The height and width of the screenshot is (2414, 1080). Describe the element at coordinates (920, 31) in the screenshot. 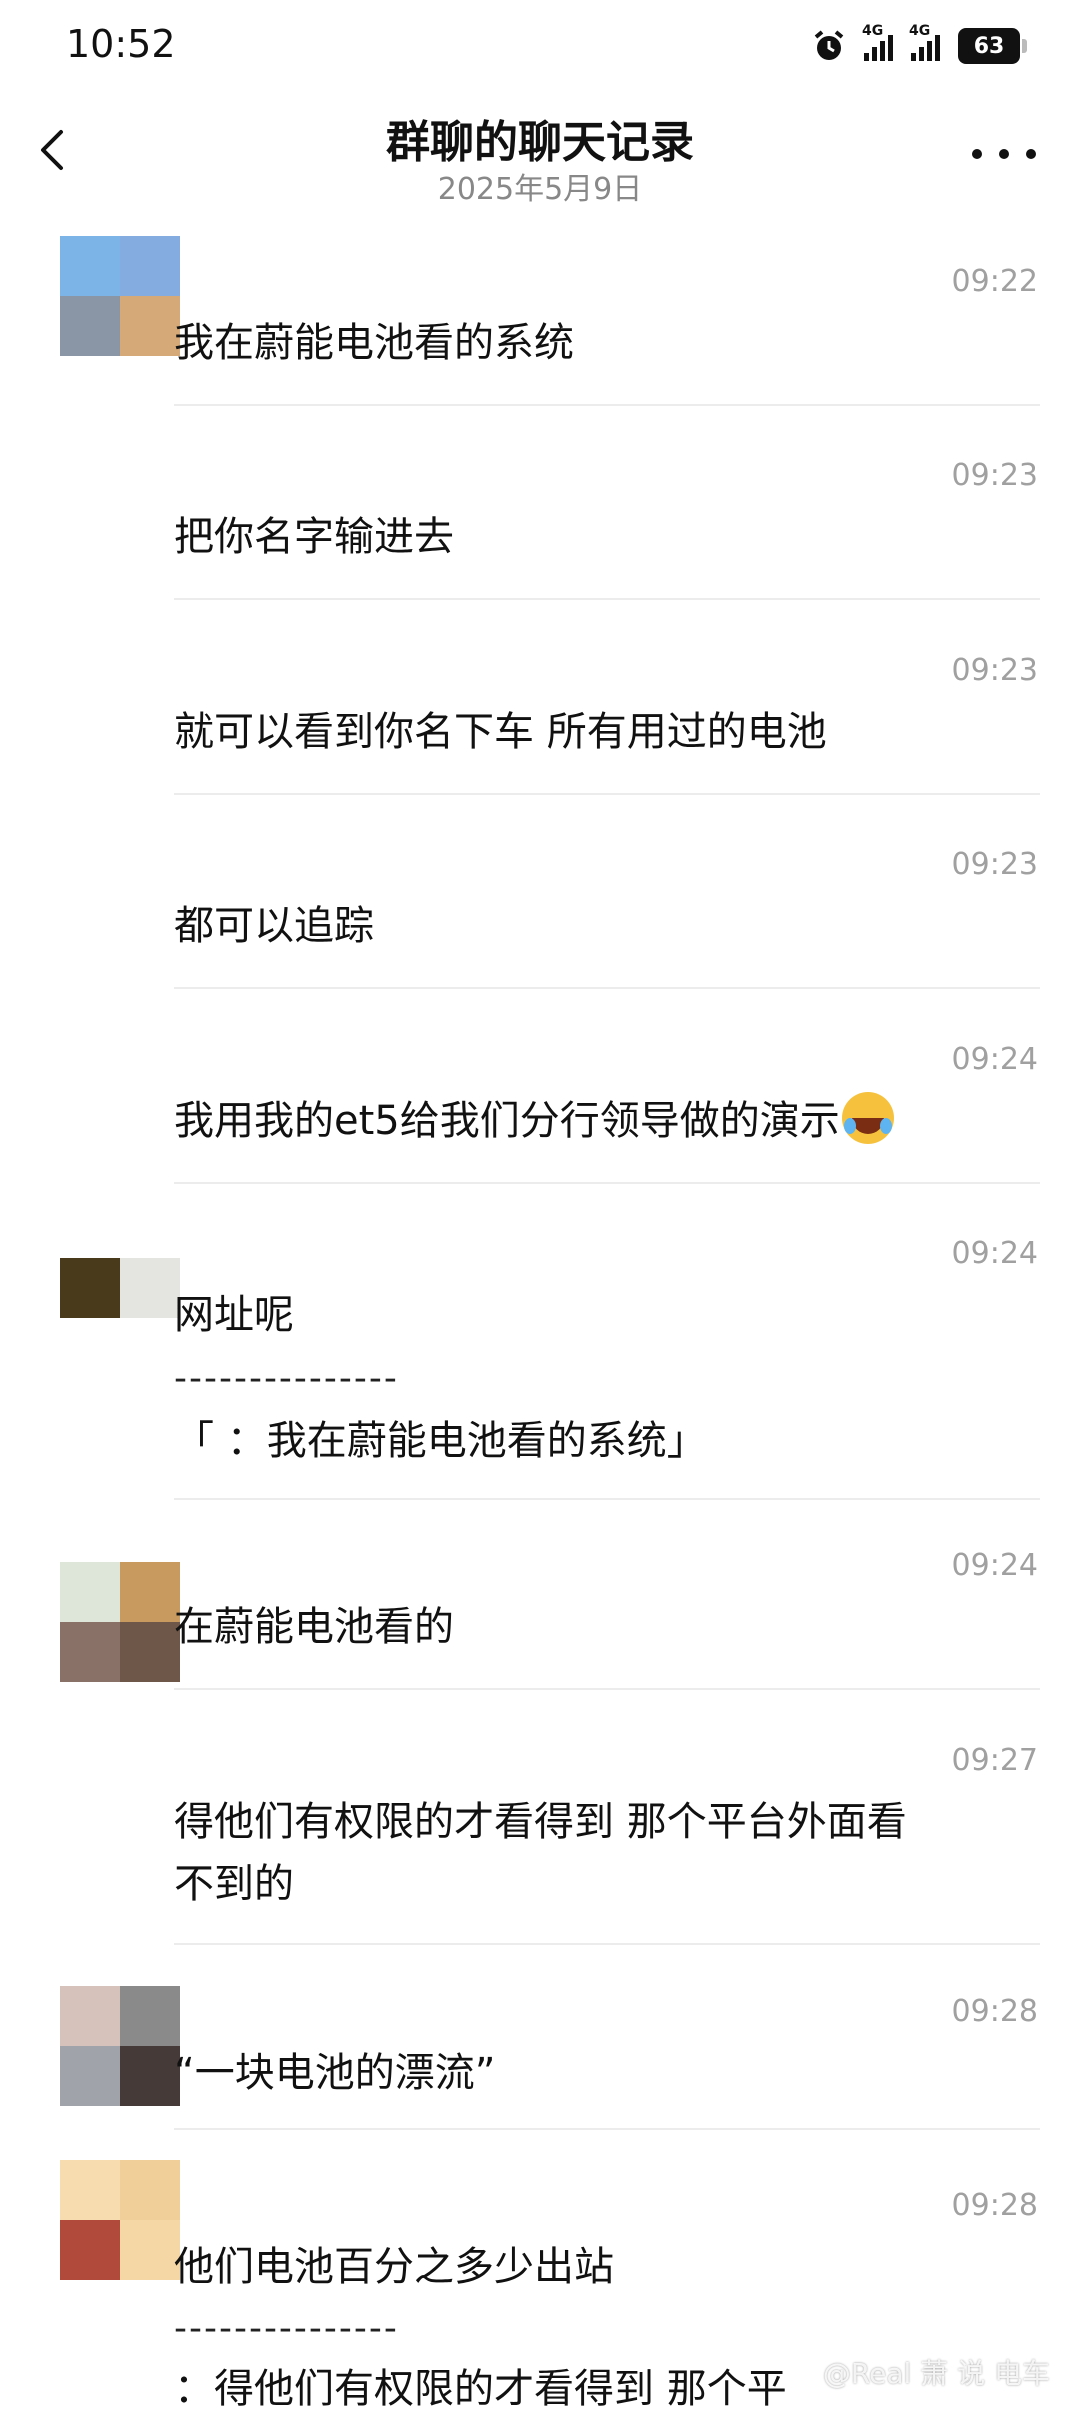

I see `network-label-2: 4G` at that location.